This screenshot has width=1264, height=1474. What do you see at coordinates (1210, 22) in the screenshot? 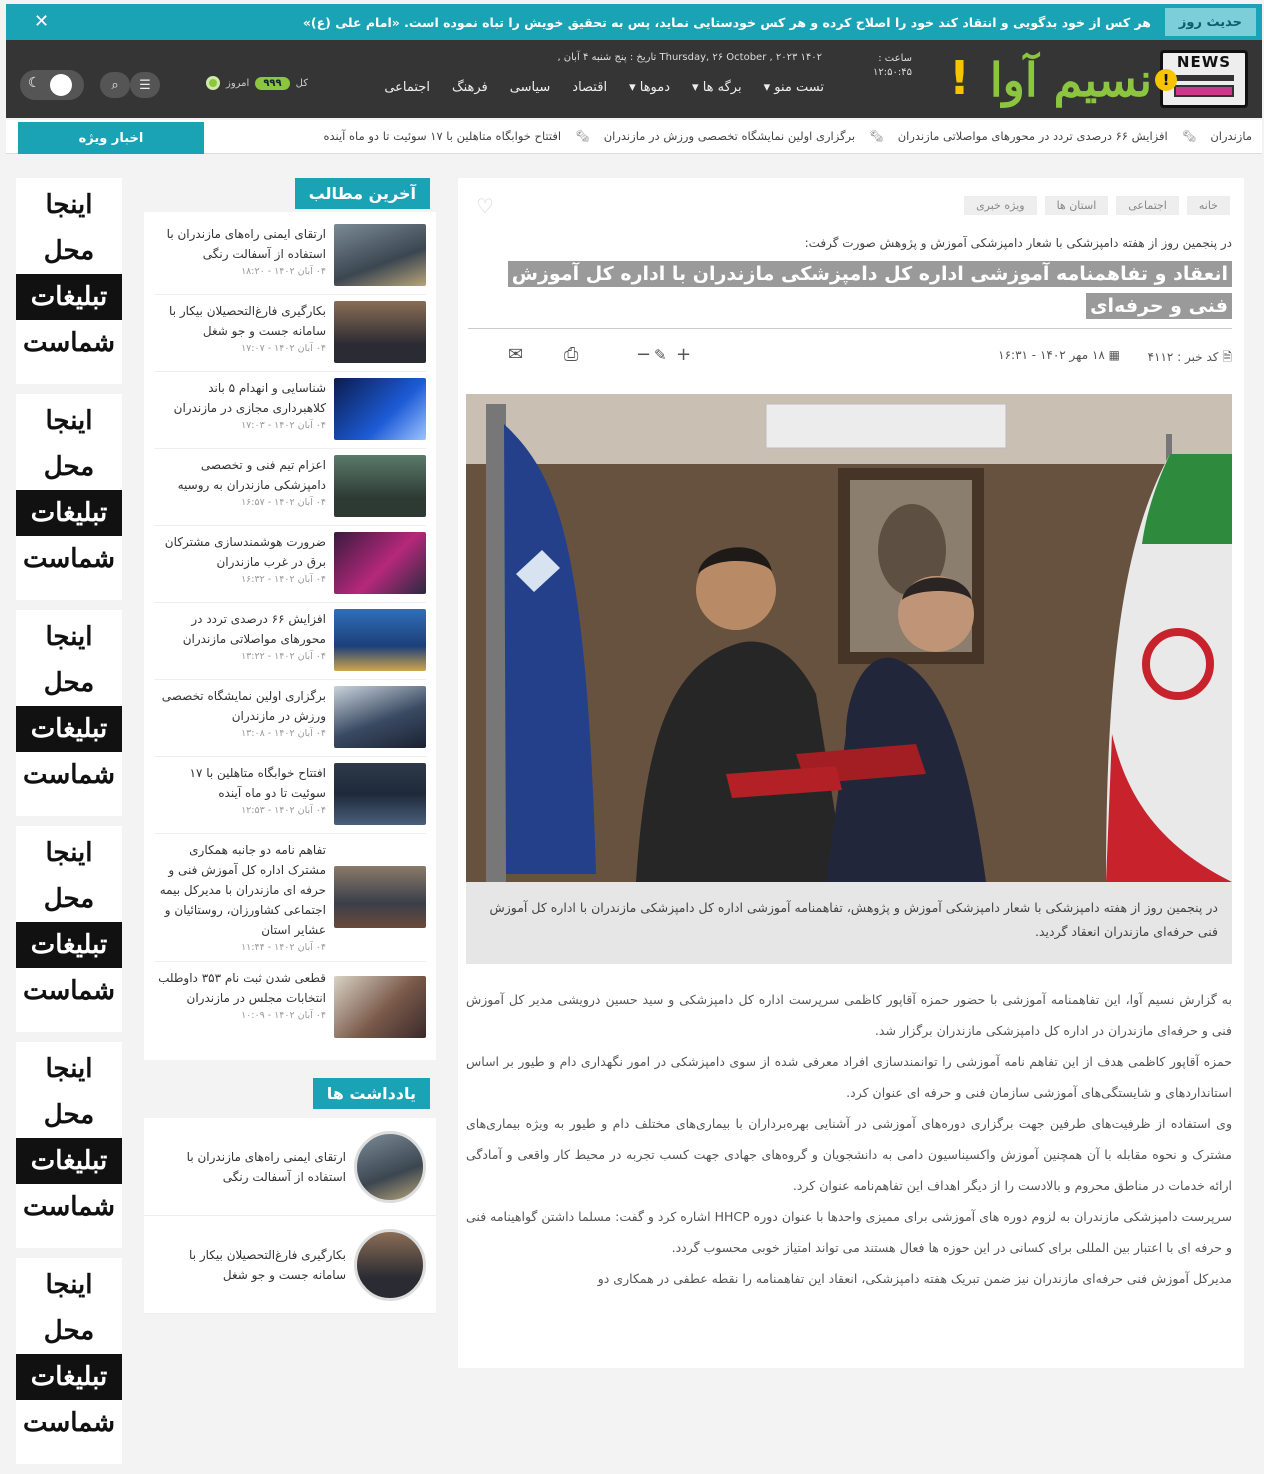
I see `hadith-label: حدیث روز` at bounding box center [1210, 22].